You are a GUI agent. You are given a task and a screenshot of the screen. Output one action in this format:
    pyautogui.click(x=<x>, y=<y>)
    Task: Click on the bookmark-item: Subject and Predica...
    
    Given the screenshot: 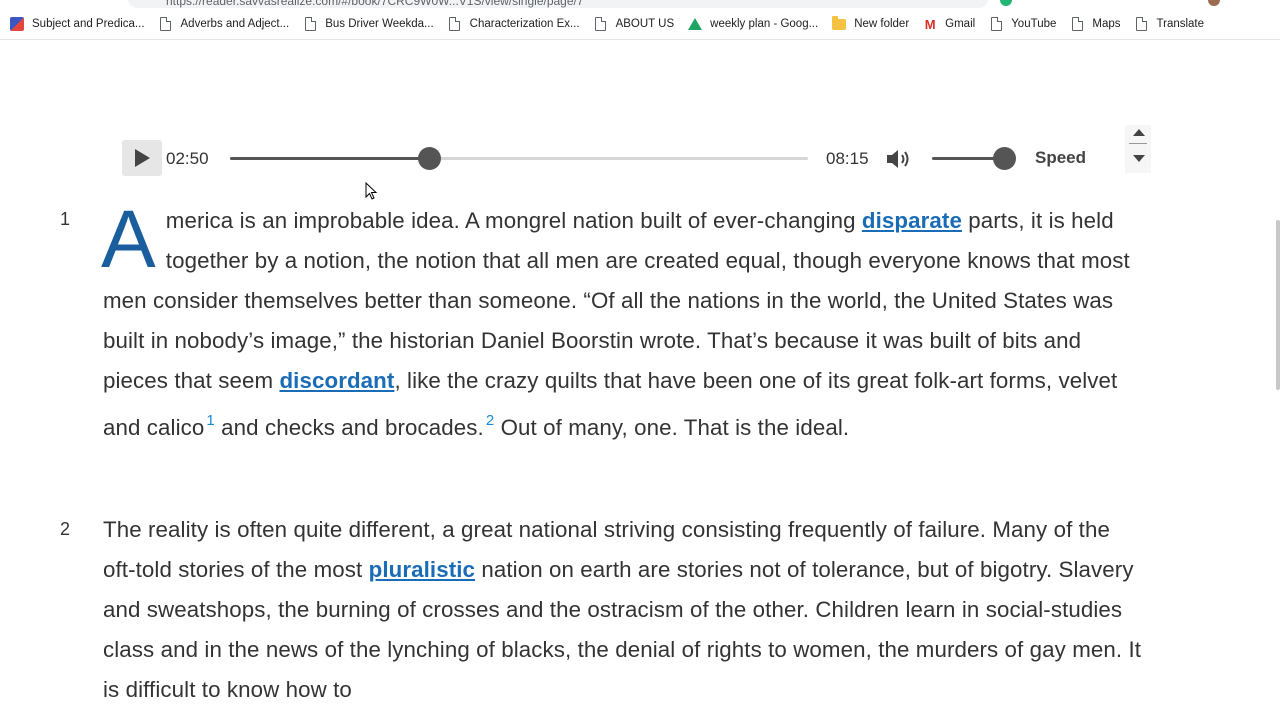 What is the action you would take?
    pyautogui.click(x=77, y=24)
    